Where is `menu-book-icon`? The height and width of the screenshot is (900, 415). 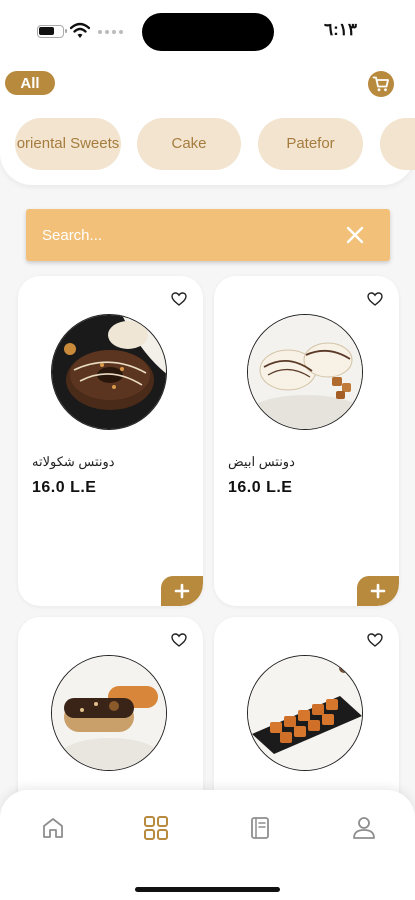
menu-book-icon is located at coordinates (260, 828).